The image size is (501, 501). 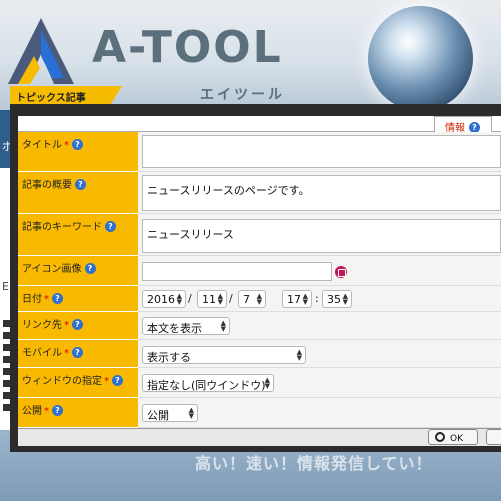 What do you see at coordinates (206, 385) in the screenshot?
I see `window-value: 指定なし(同ウインドウ)` at bounding box center [206, 385].